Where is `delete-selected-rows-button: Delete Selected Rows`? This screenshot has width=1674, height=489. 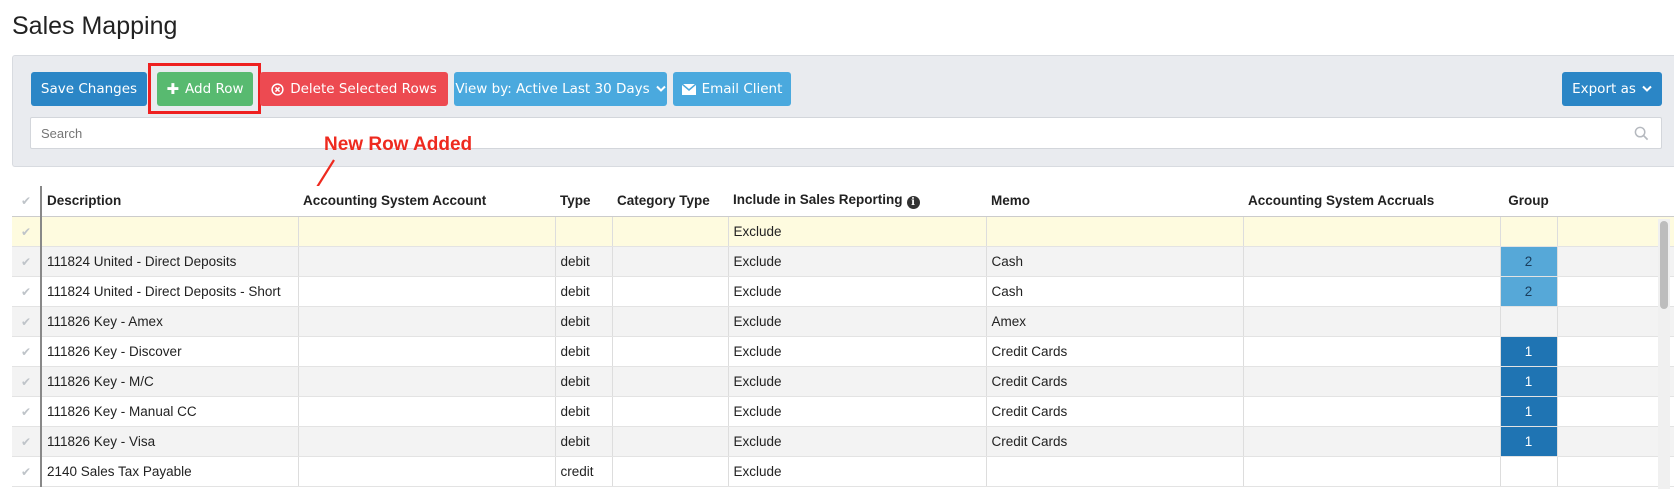
delete-selected-rows-button: Delete Selected Rows is located at coordinates (354, 89).